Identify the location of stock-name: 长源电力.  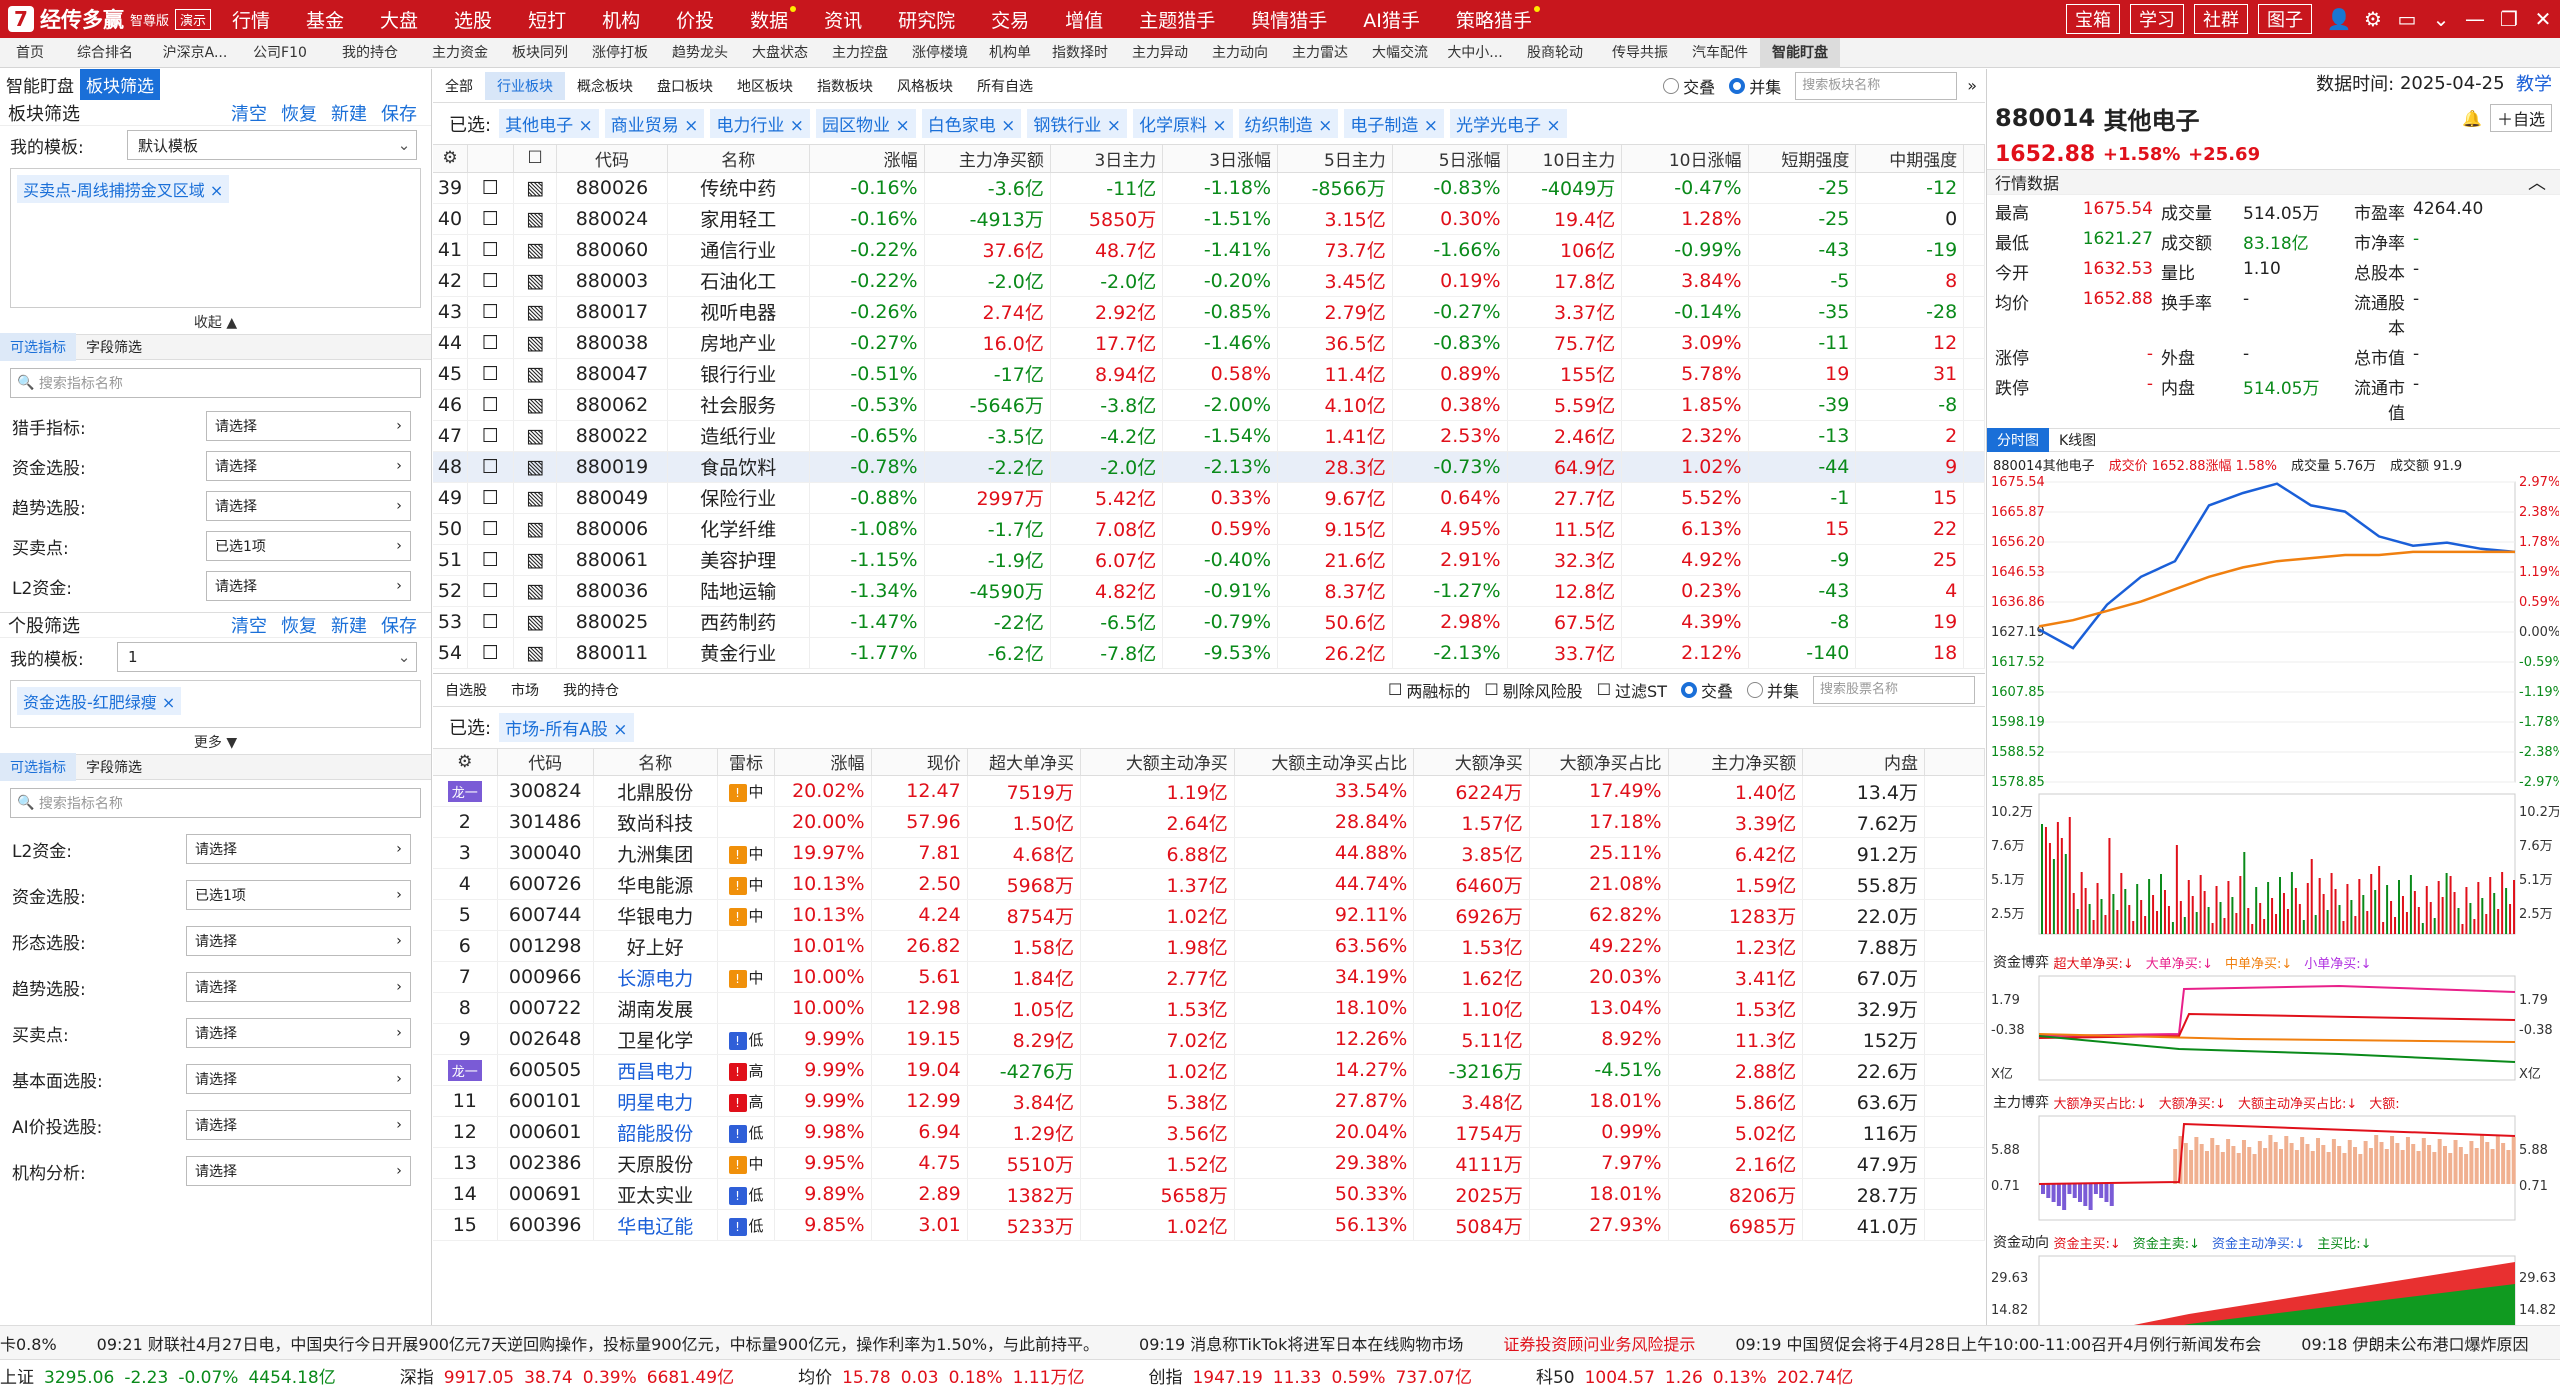
(655, 977).